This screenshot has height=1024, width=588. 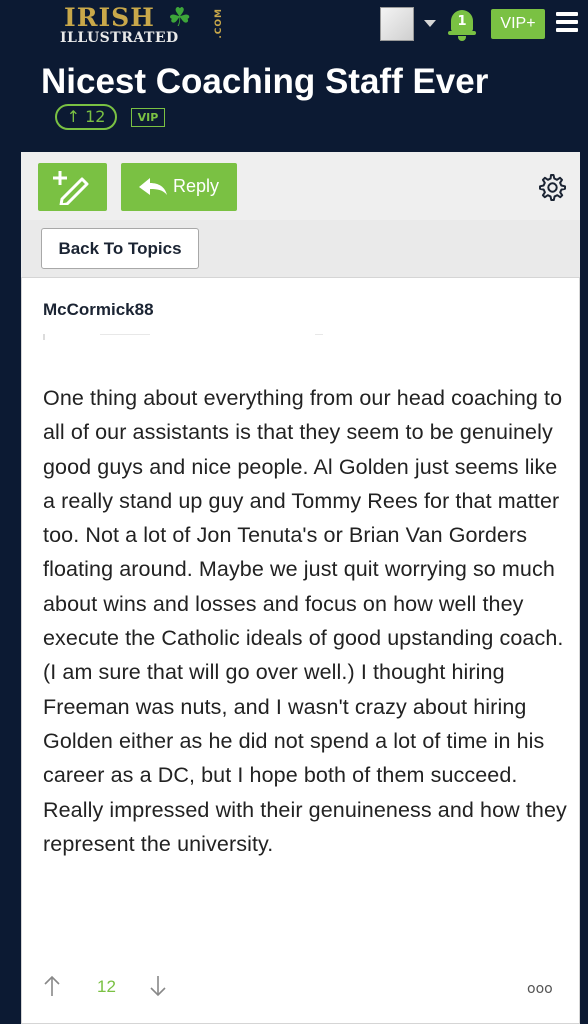 I want to click on vip-plus-button: VIP+, so click(x=518, y=24).